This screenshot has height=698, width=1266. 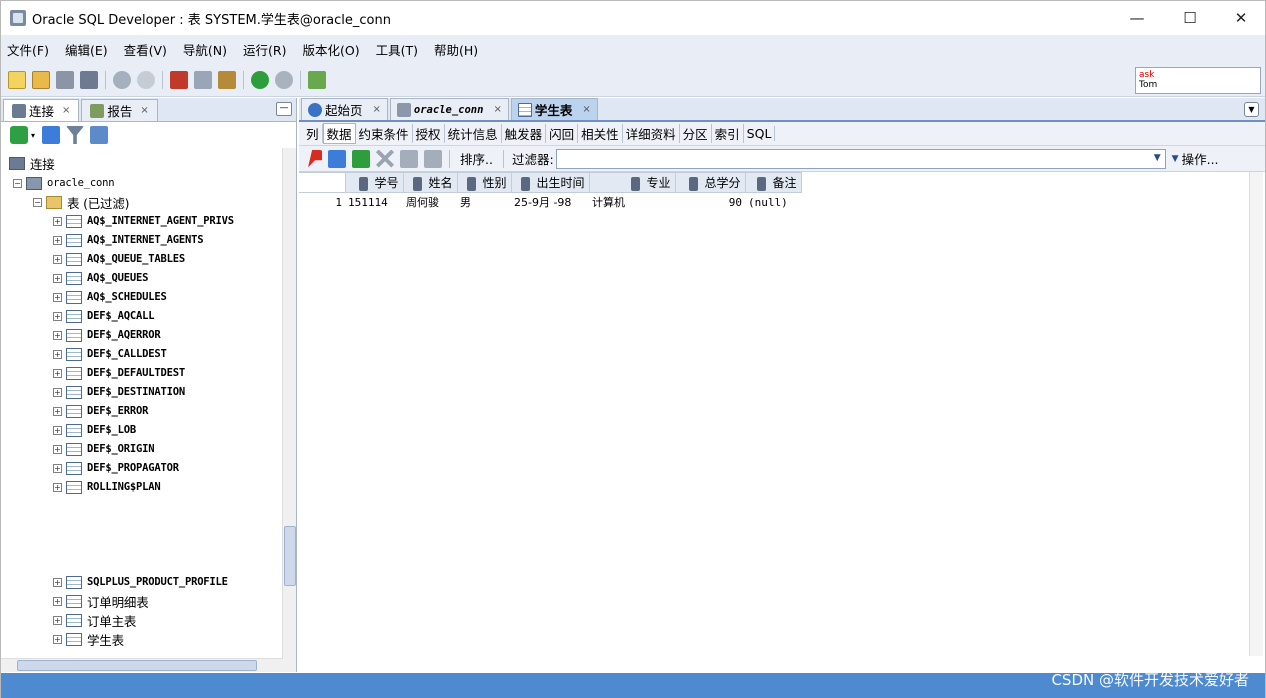 What do you see at coordinates (339, 133) in the screenshot?
I see `subtab: 数据` at bounding box center [339, 133].